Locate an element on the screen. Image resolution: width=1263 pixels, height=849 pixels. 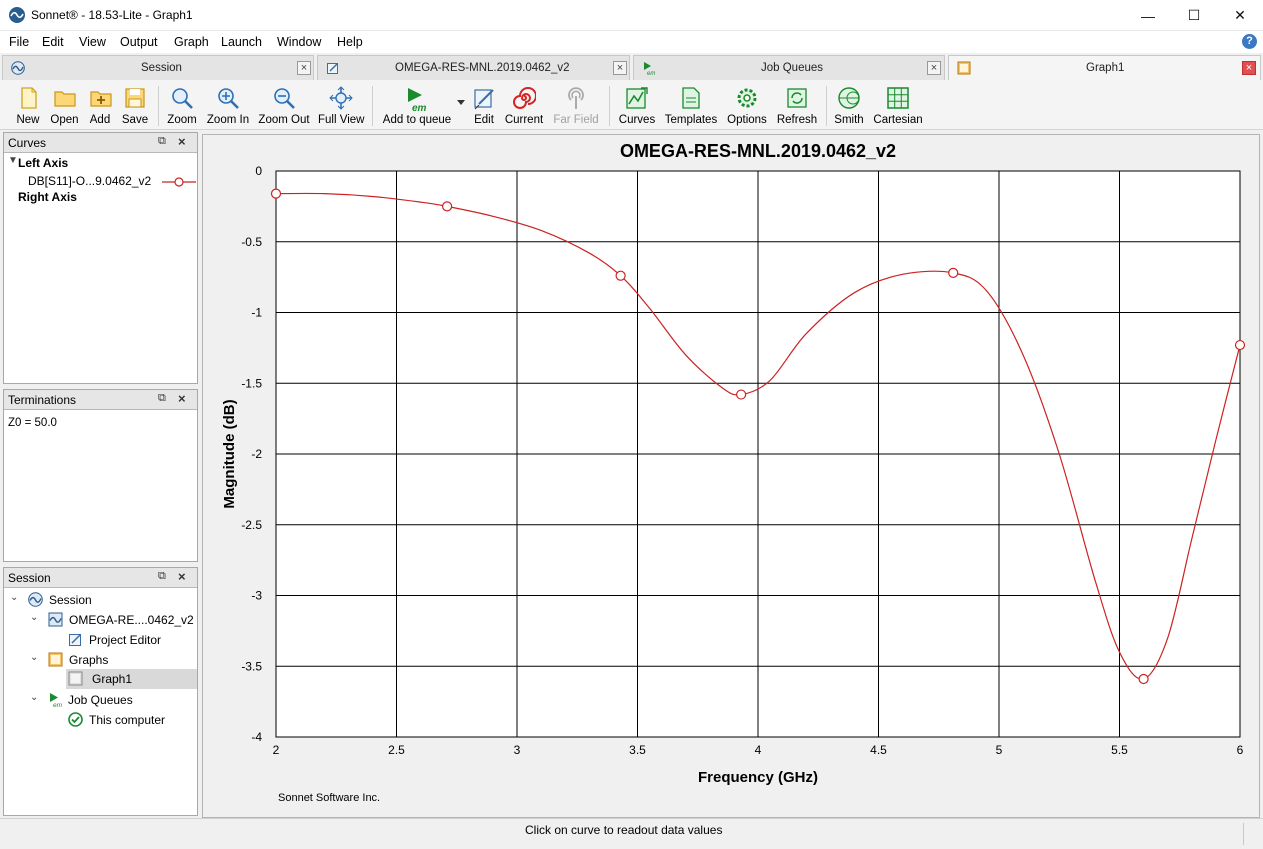
resize-grip is located at coordinates (1250, 834).